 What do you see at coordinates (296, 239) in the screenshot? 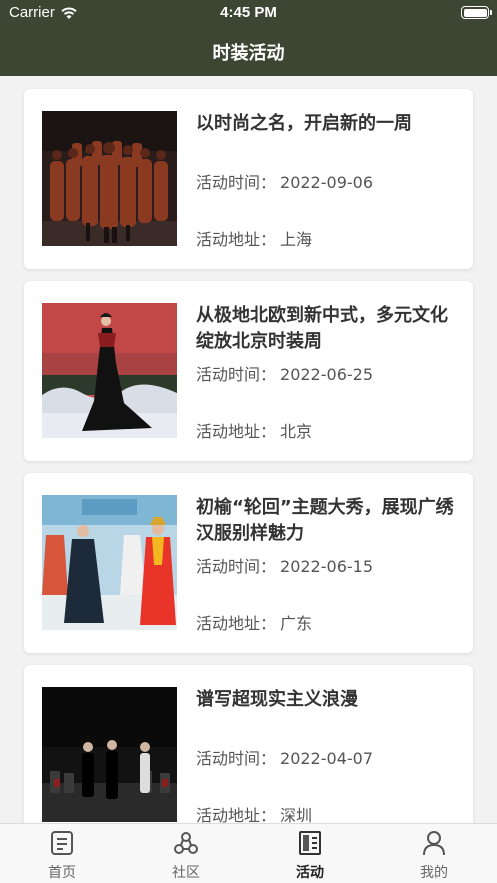
I see `event-address: 上海` at bounding box center [296, 239].